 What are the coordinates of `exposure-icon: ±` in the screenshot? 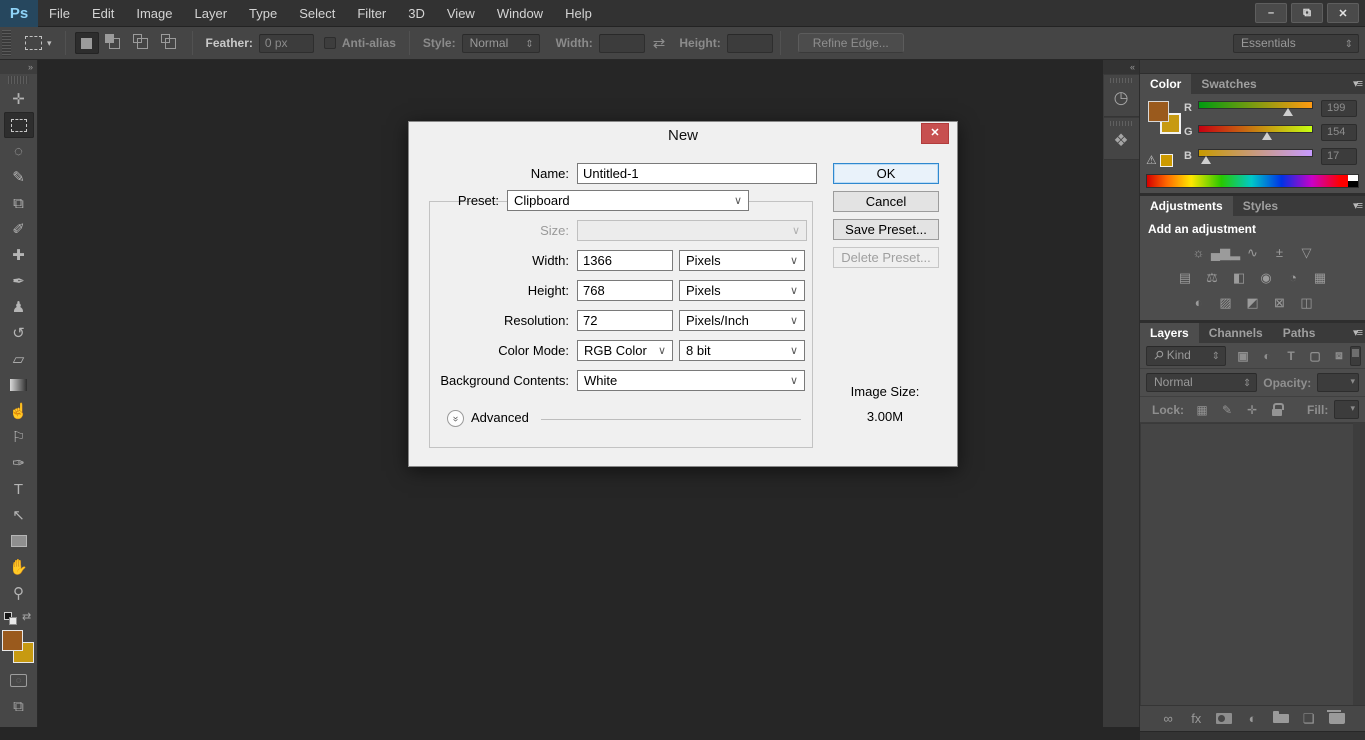 It's located at (1280, 252).